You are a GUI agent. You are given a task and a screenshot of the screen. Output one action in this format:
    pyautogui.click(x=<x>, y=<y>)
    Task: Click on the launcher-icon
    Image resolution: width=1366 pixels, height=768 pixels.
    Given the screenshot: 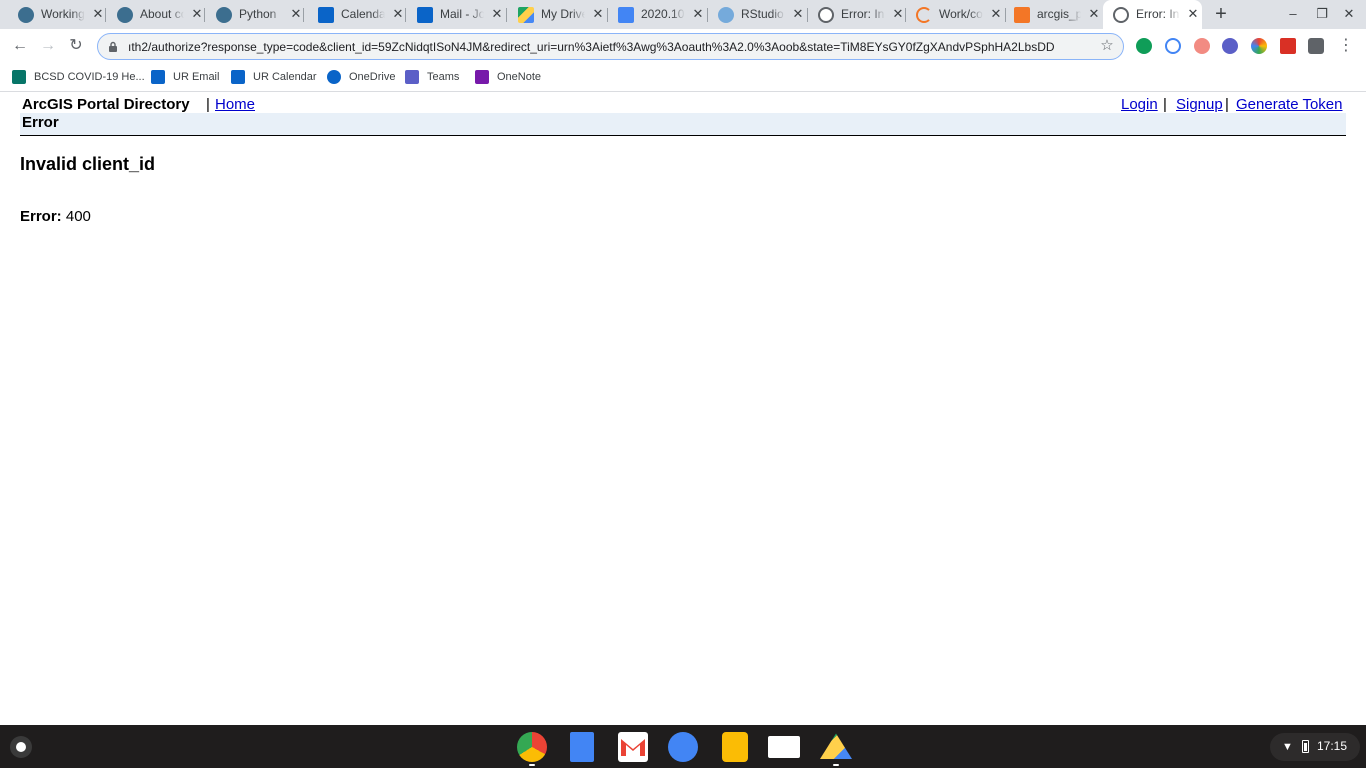 What is the action you would take?
    pyautogui.click(x=21, y=747)
    